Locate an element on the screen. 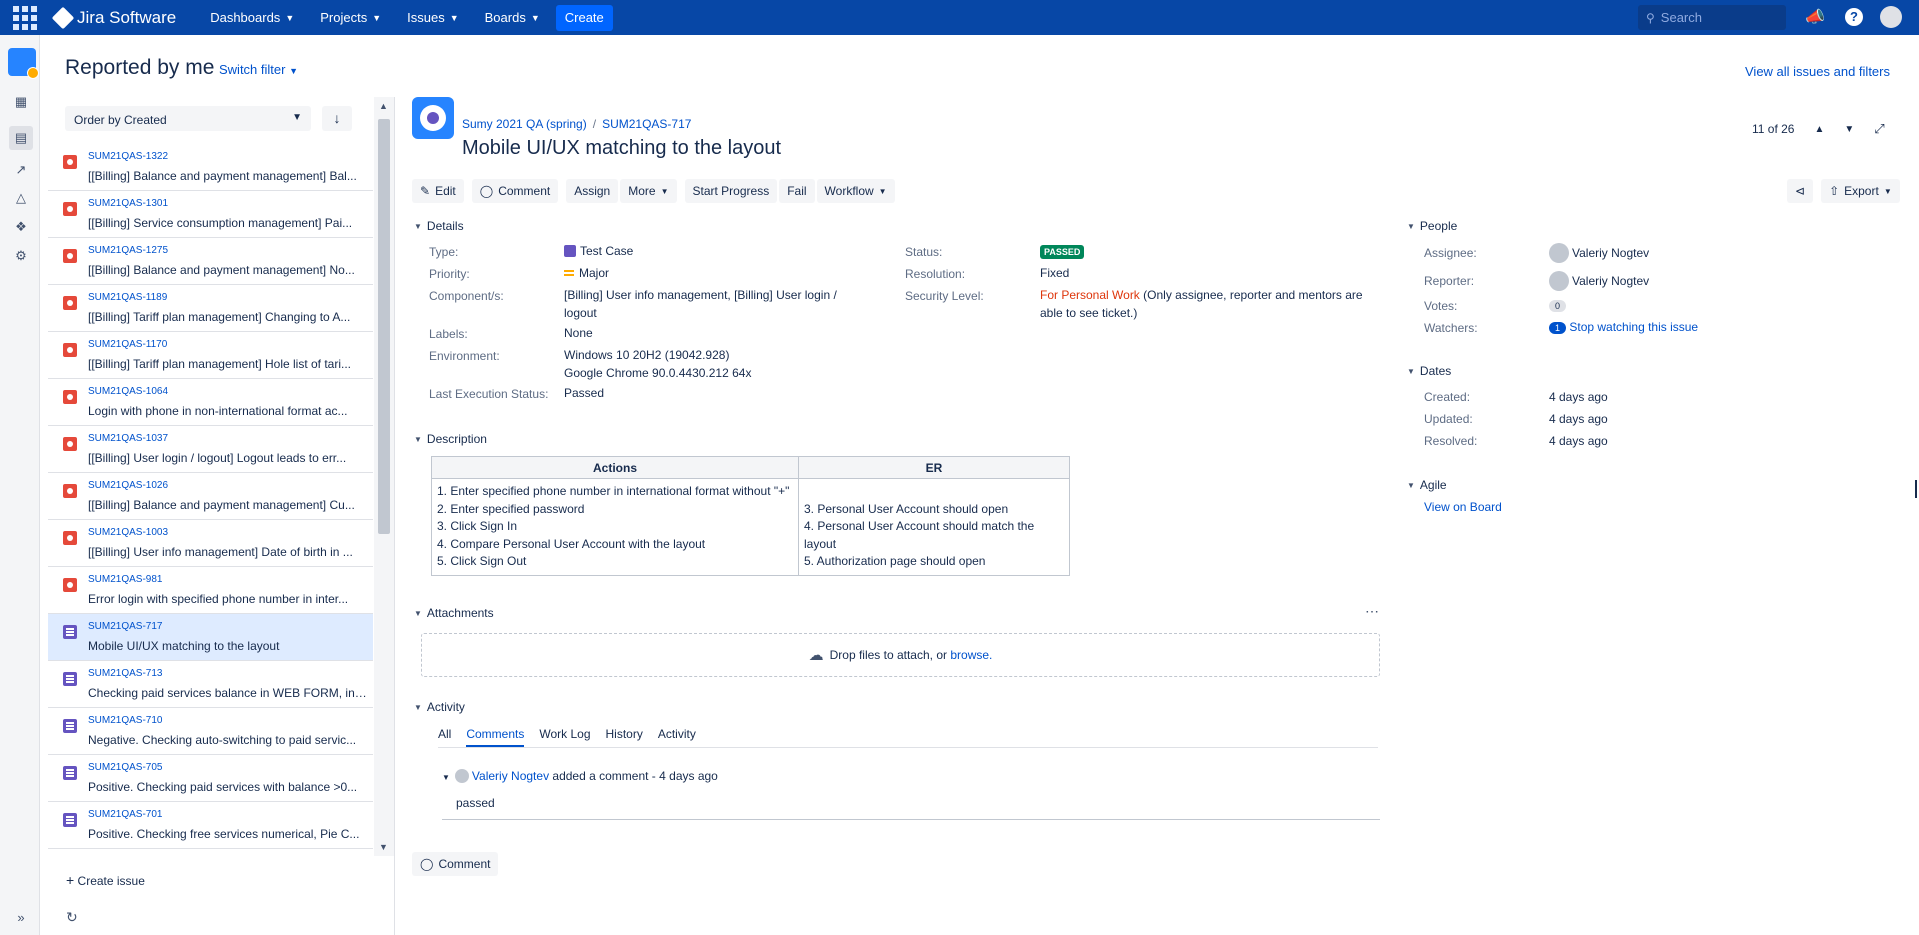  tab-divider is located at coordinates (908, 747).